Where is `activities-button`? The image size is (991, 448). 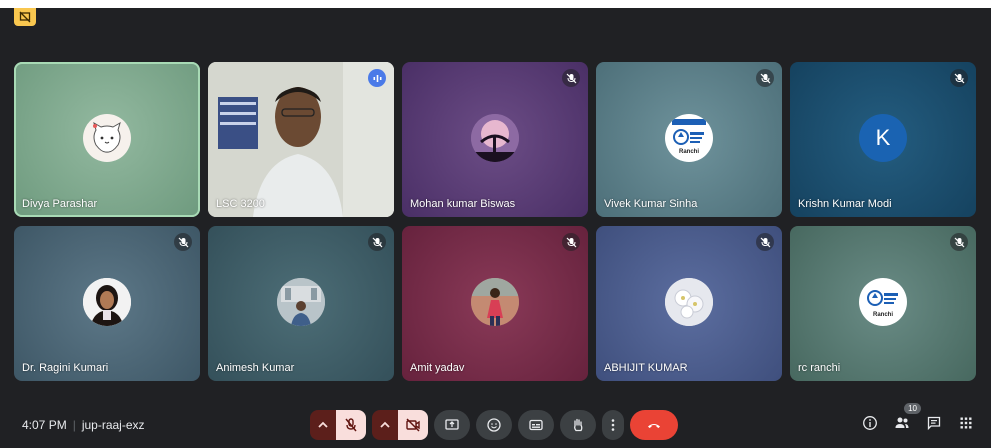
activities-button is located at coordinates (966, 423).